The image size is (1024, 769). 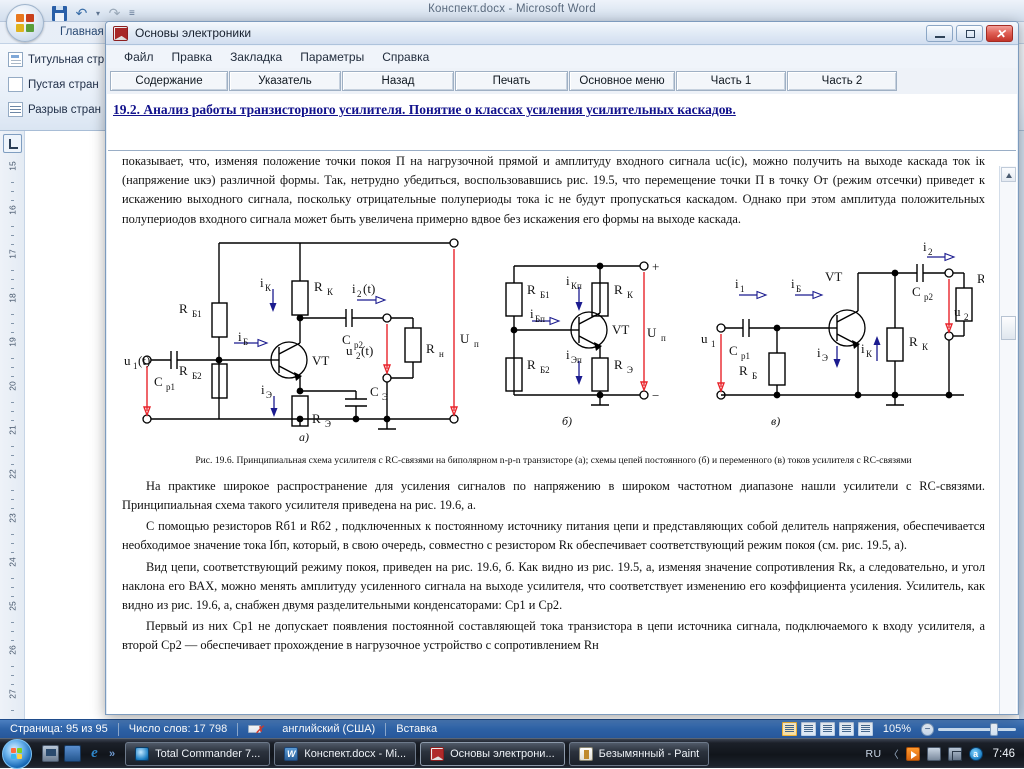 I want to click on toolbar-button-label: Часть 2, so click(x=842, y=81).